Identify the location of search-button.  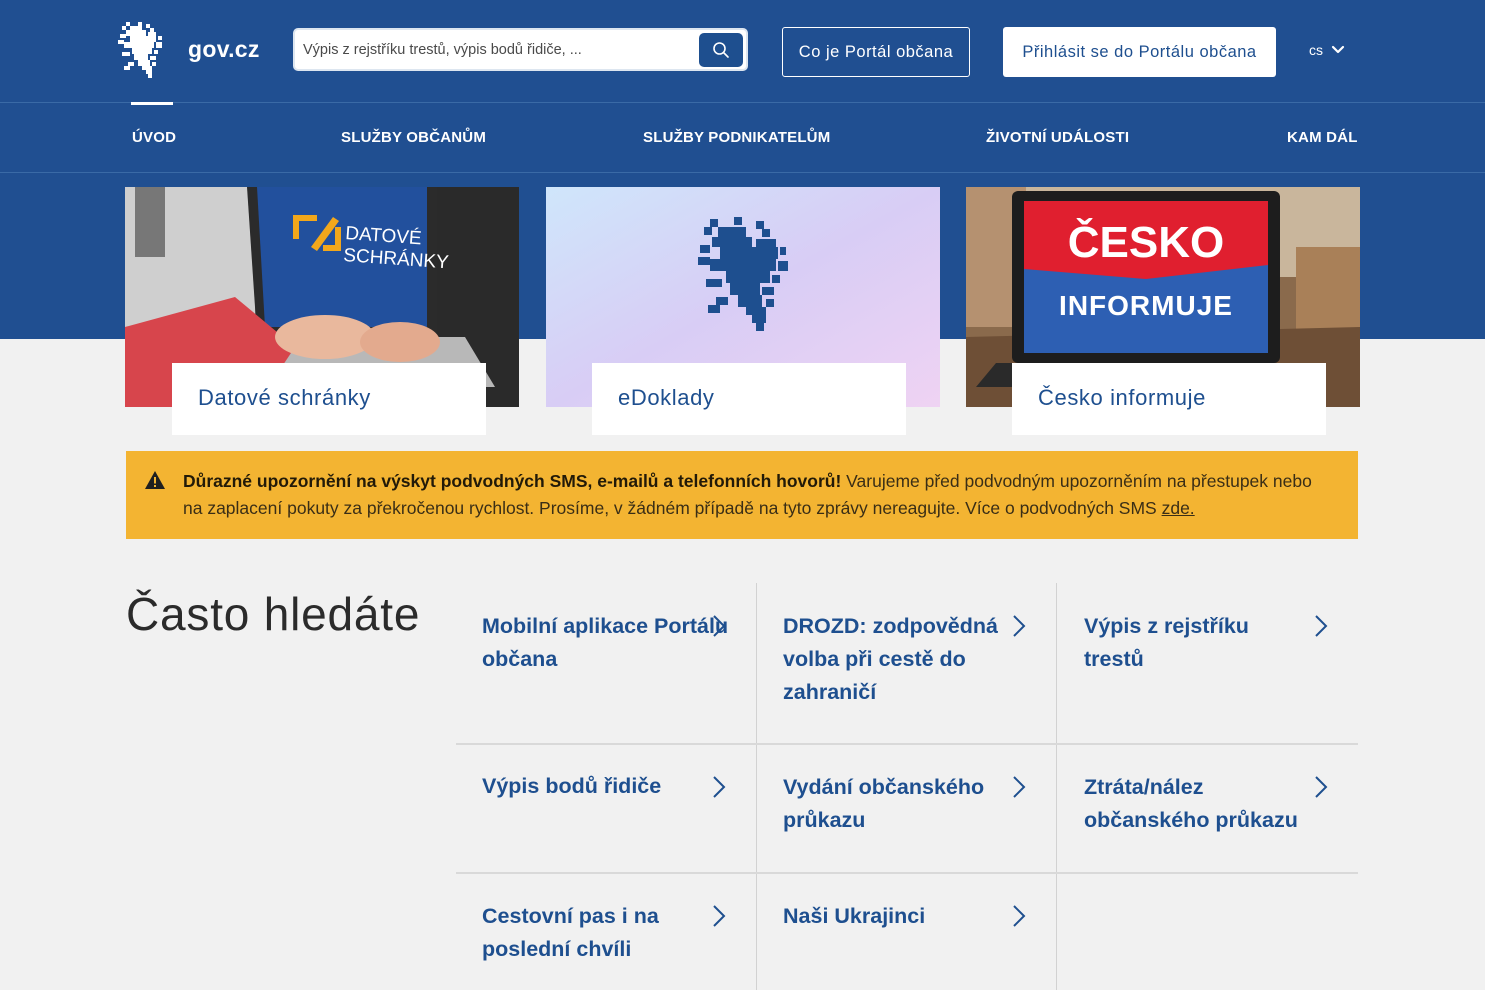
(721, 50).